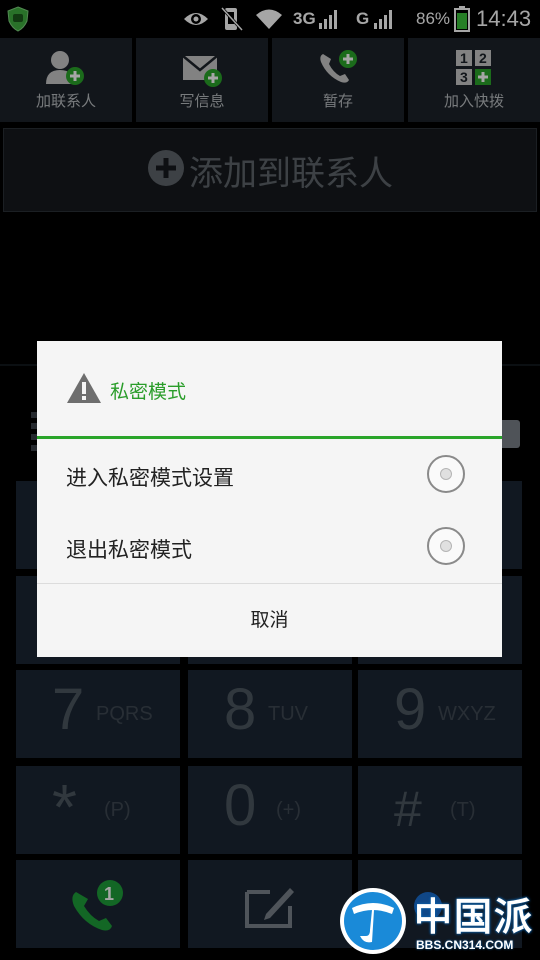 This screenshot has height=960, width=540. Describe the element at coordinates (150, 478) in the screenshot. I see `option-label: 进入私密模式设置` at that location.